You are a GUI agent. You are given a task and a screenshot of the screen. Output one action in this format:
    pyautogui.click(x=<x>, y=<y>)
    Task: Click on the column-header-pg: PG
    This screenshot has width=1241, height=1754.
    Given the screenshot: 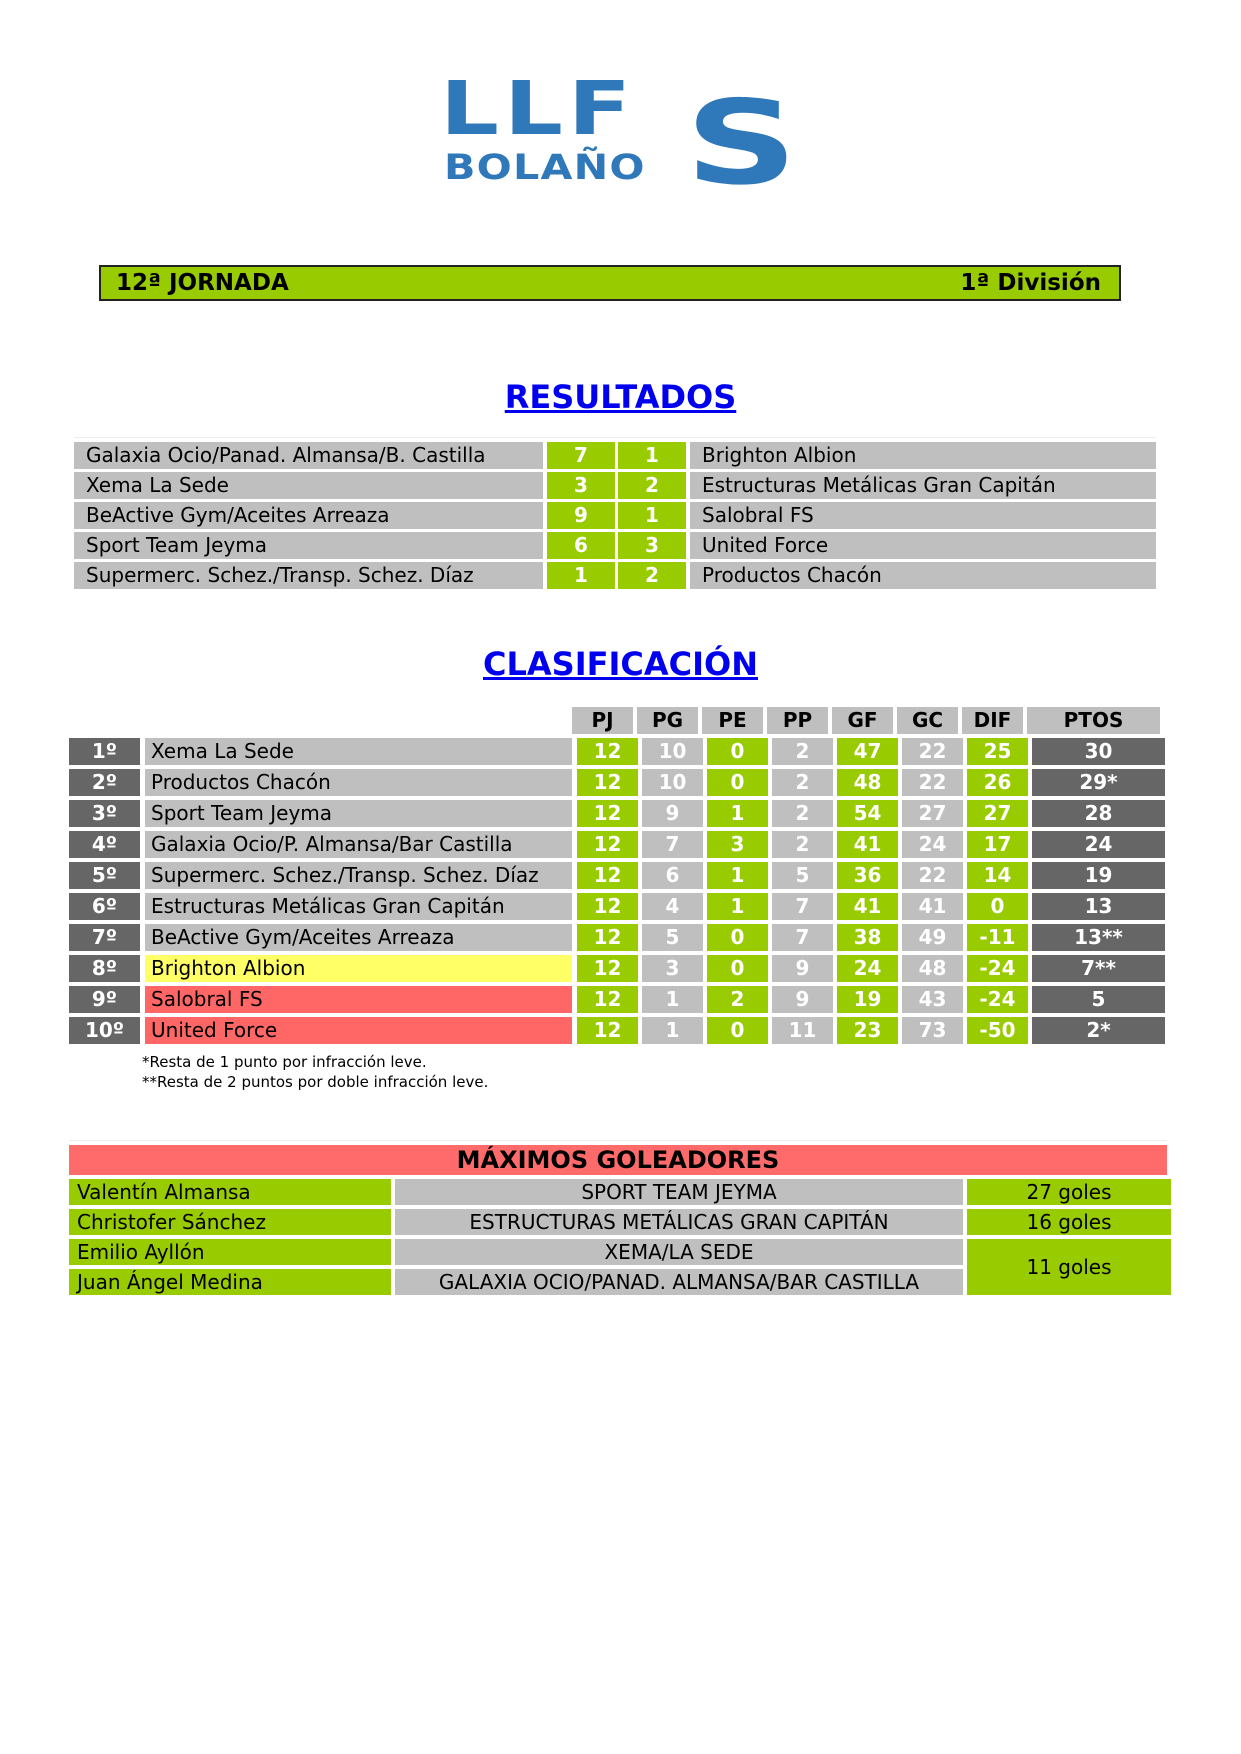 What is the action you would take?
    pyautogui.click(x=667, y=720)
    